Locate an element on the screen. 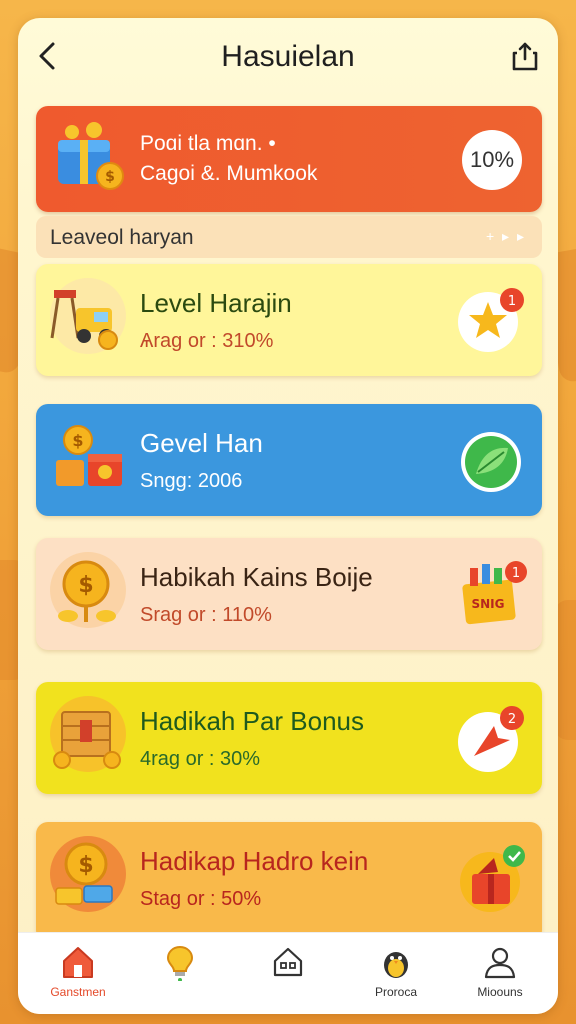  card-subtitle: Sngg: 2006 is located at coordinates (191, 481).